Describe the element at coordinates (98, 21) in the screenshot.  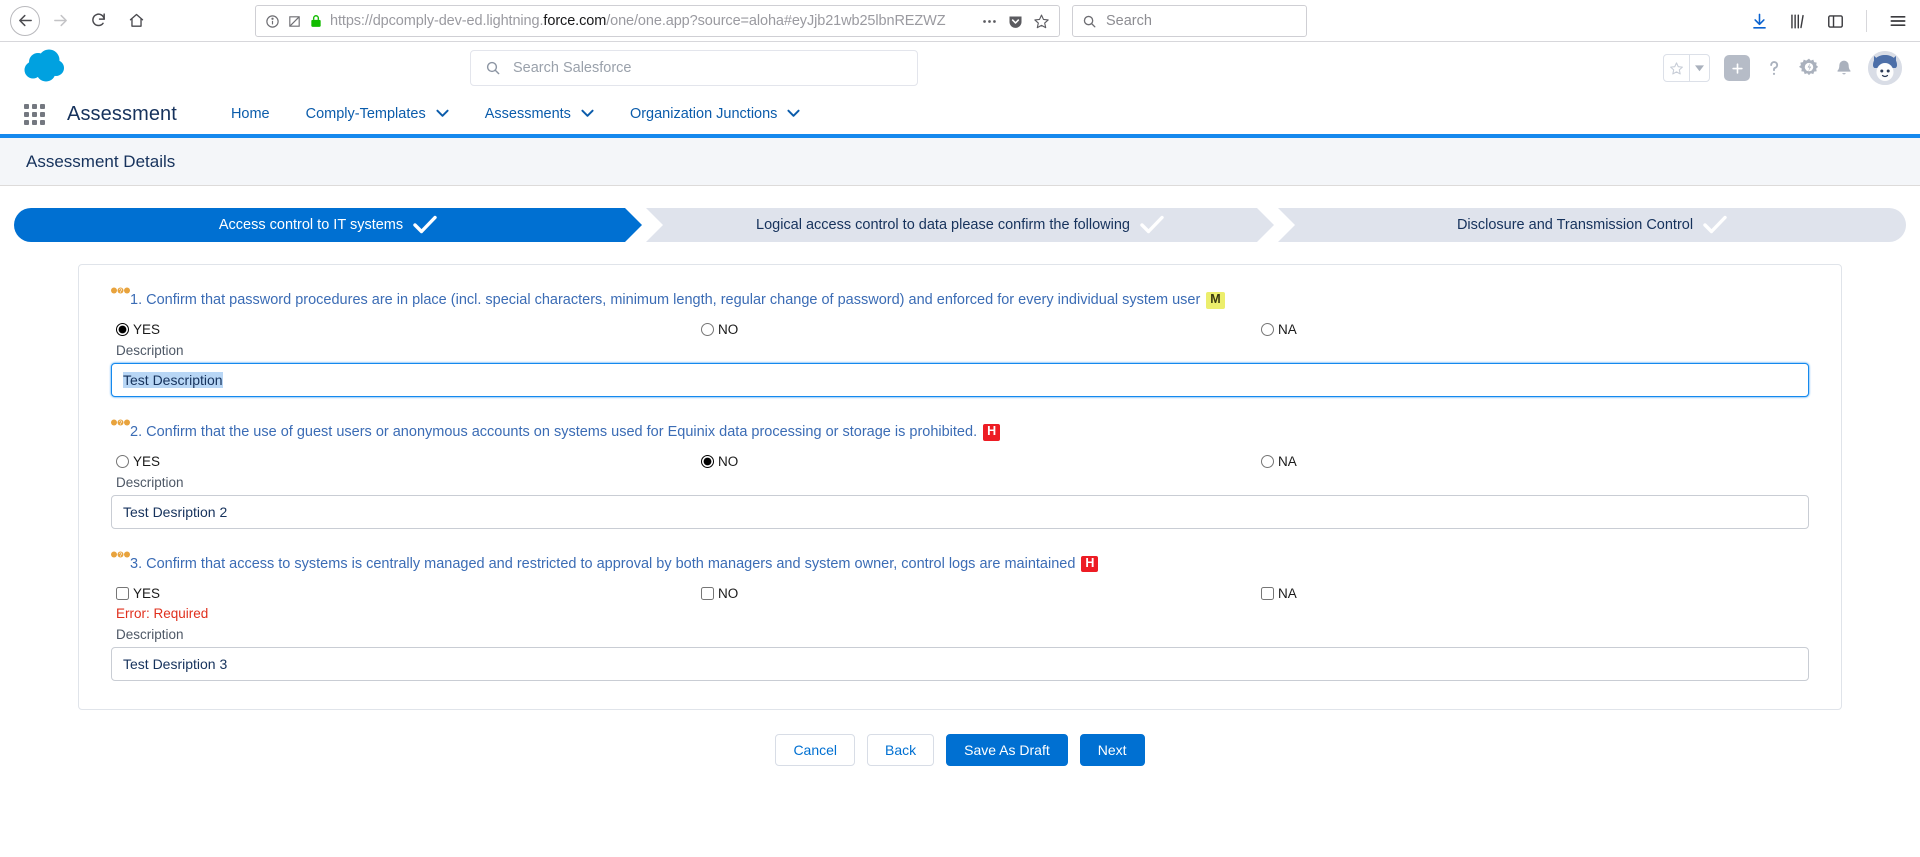
I see `reload-icon` at that location.